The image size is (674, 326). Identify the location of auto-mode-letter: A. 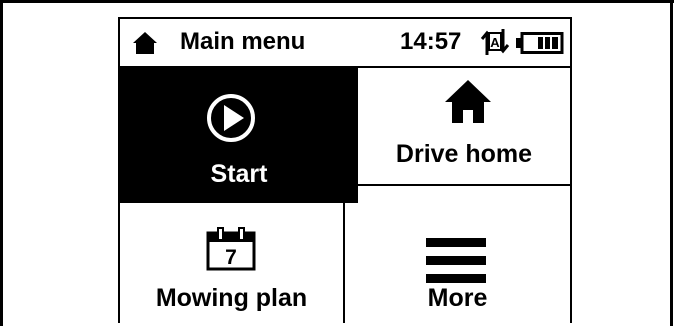
(495, 42).